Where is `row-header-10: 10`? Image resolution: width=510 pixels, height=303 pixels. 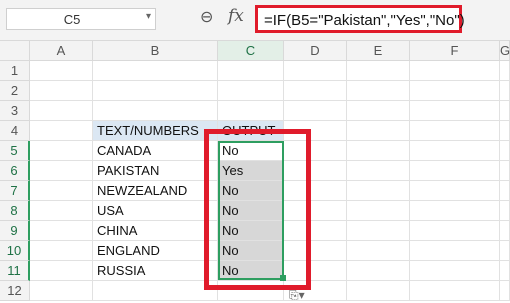
row-header-10: 10 is located at coordinates (15, 251).